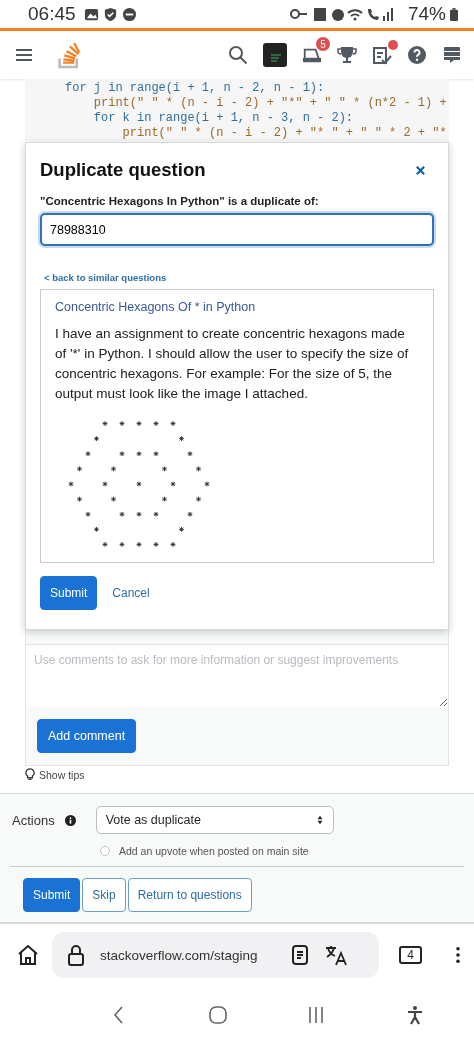  I want to click on home-icon, so click(28, 955).